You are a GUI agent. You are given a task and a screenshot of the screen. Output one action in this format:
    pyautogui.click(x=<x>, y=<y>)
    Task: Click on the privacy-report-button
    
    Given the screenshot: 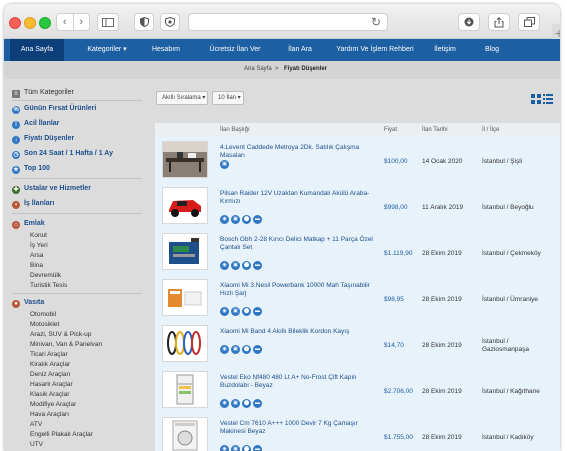 What is the action you would take?
    pyautogui.click(x=170, y=22)
    